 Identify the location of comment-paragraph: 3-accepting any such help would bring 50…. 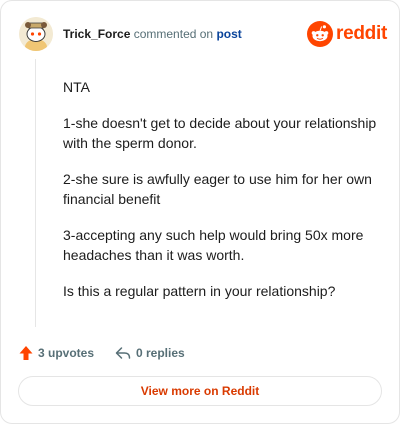
(213, 245).